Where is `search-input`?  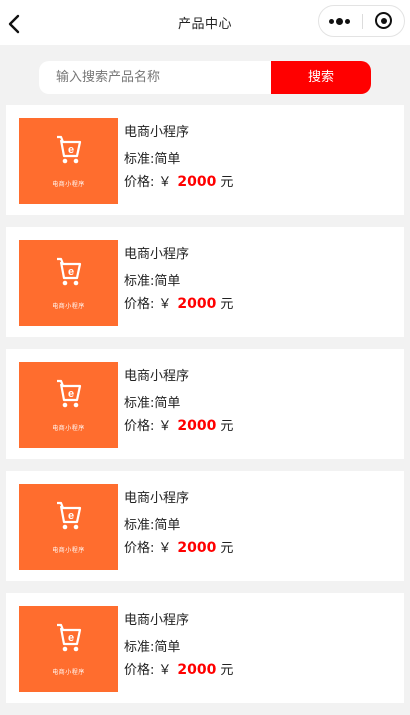 search-input is located at coordinates (155, 77).